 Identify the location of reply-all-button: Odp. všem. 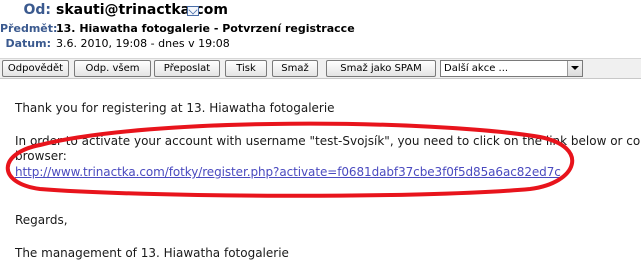
(112, 68).